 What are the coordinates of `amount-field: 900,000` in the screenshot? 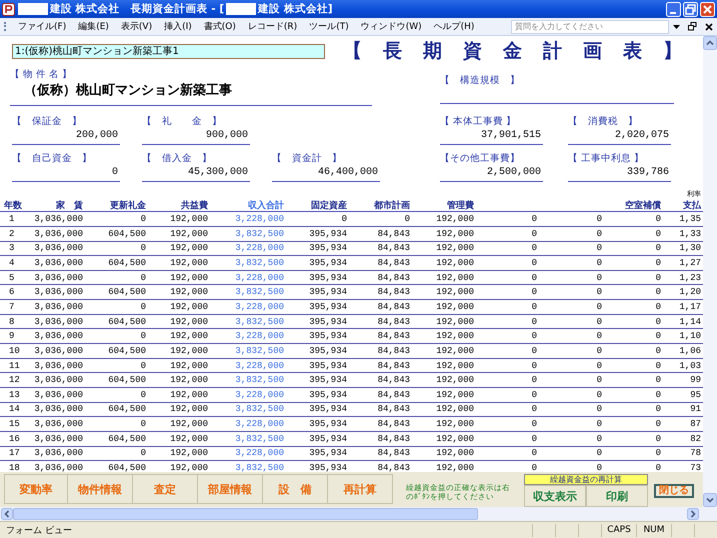 It's located at (196, 138).